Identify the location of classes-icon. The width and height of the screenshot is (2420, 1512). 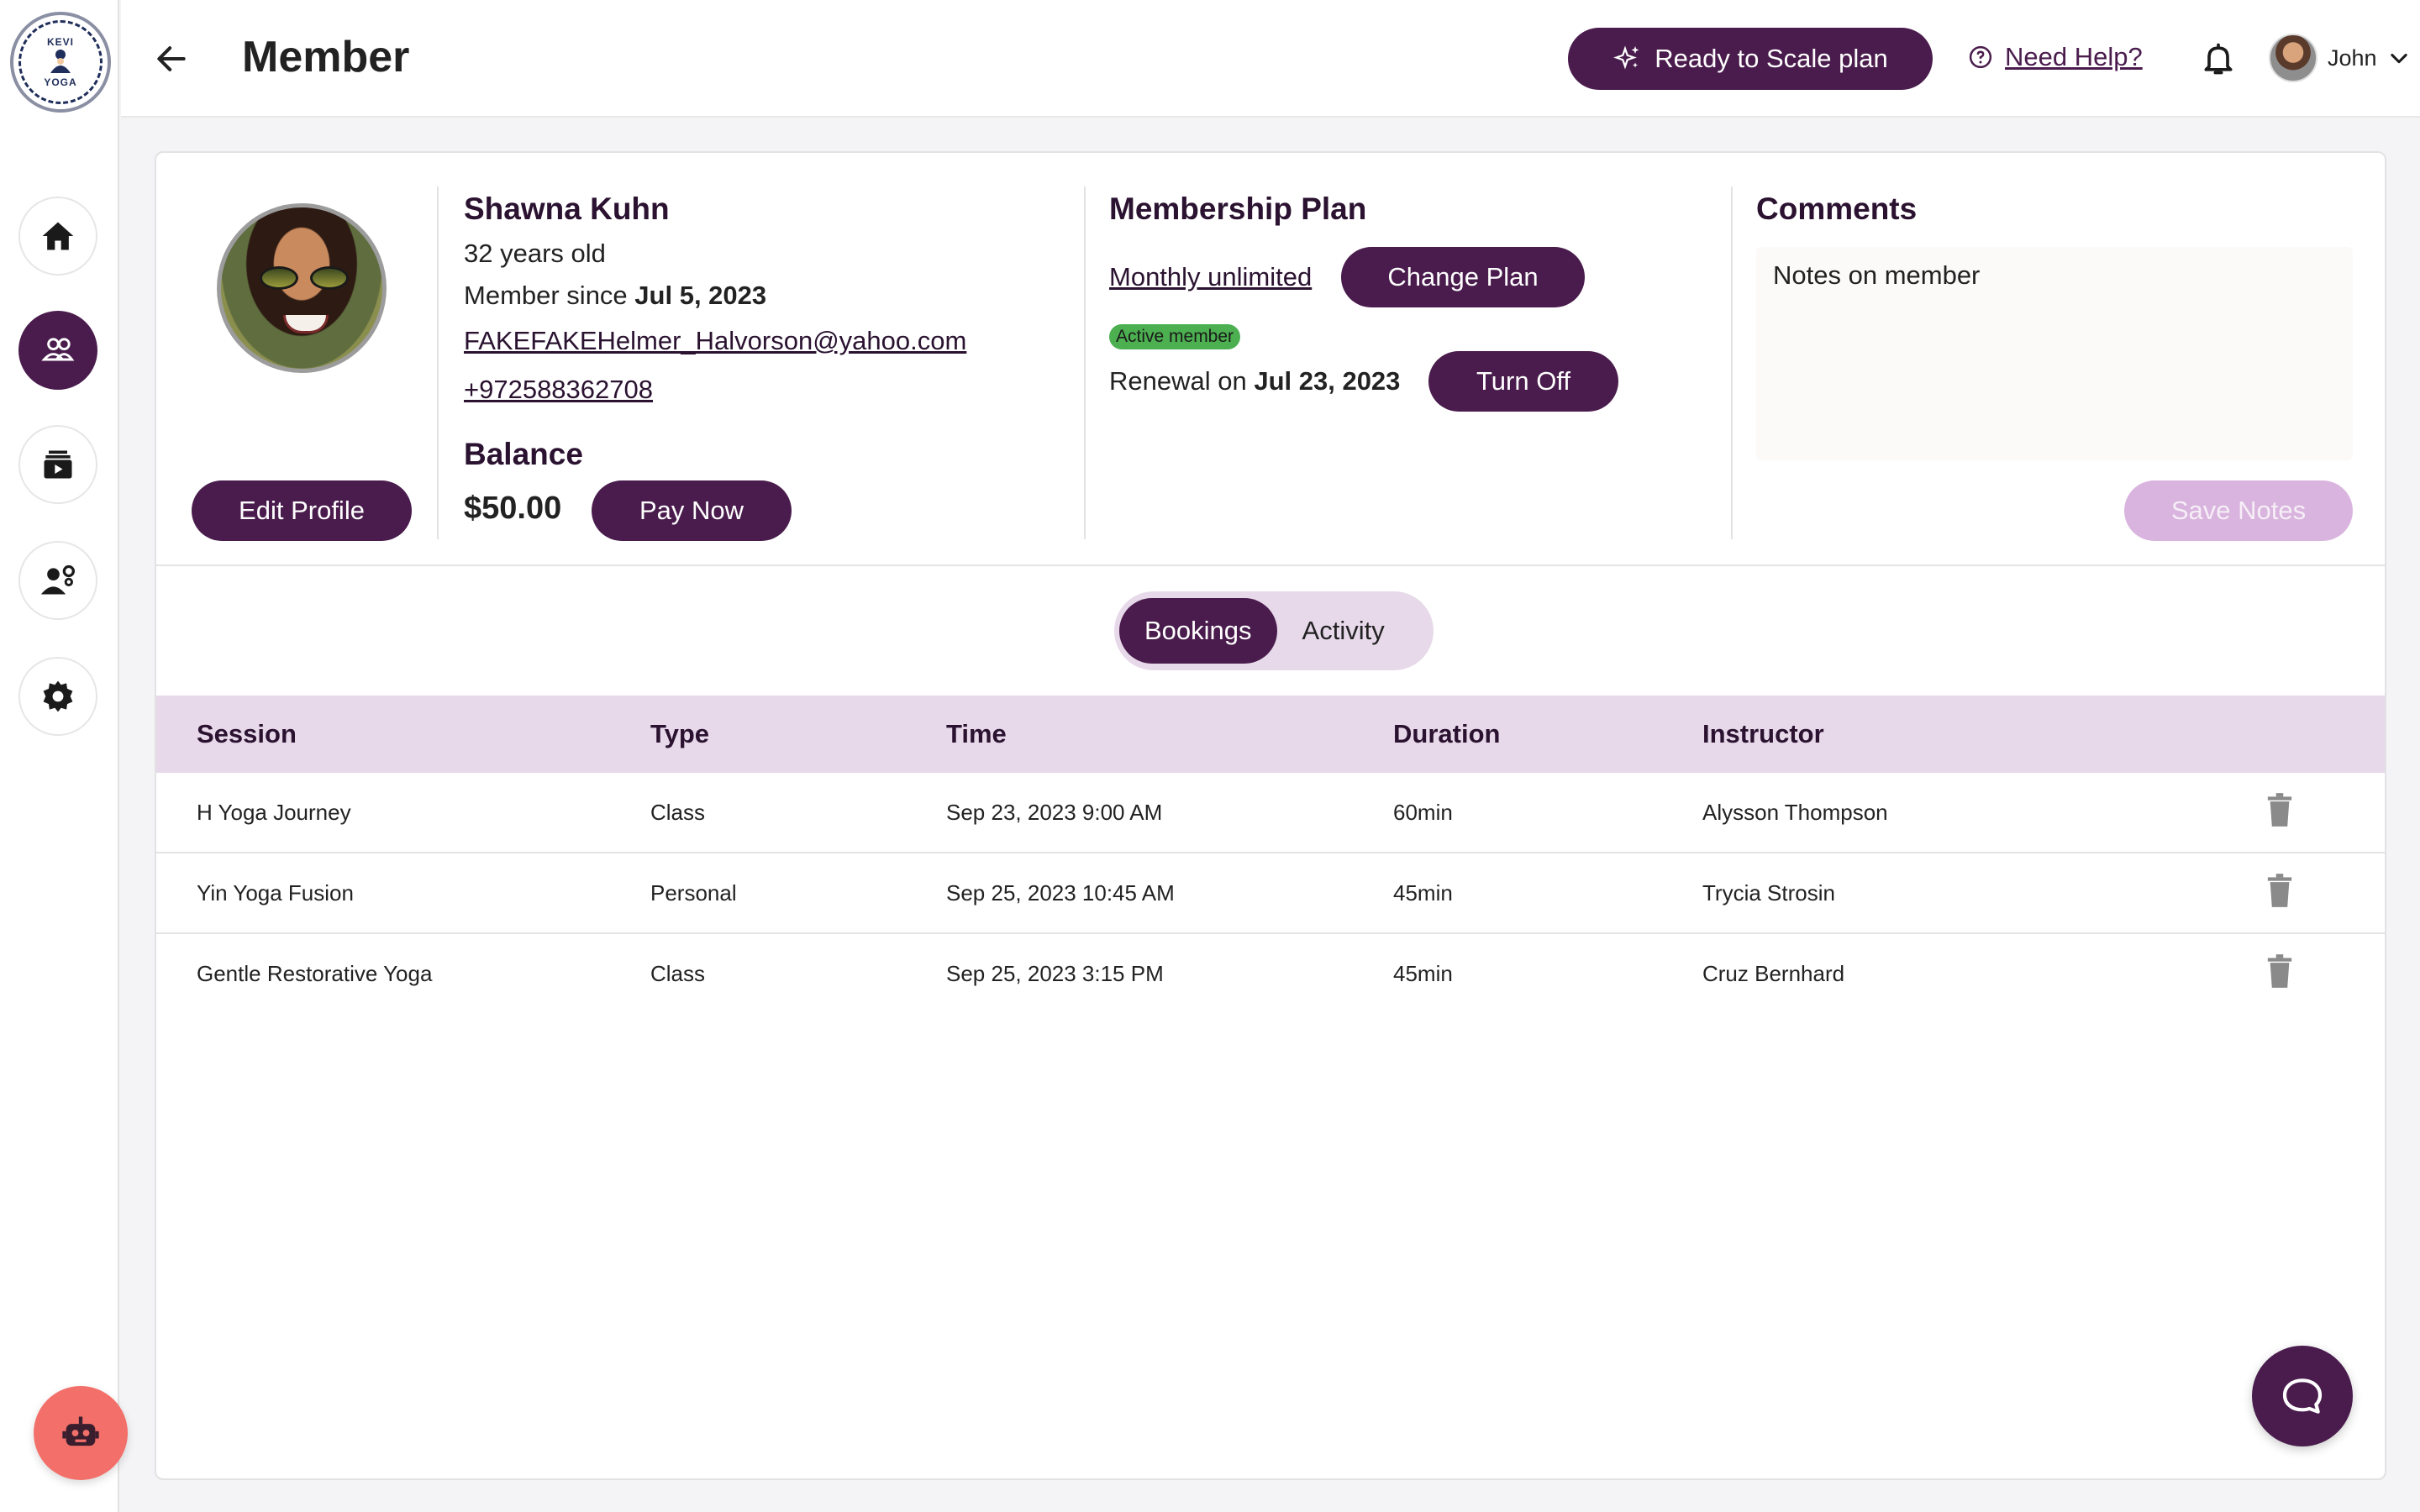
(58, 464).